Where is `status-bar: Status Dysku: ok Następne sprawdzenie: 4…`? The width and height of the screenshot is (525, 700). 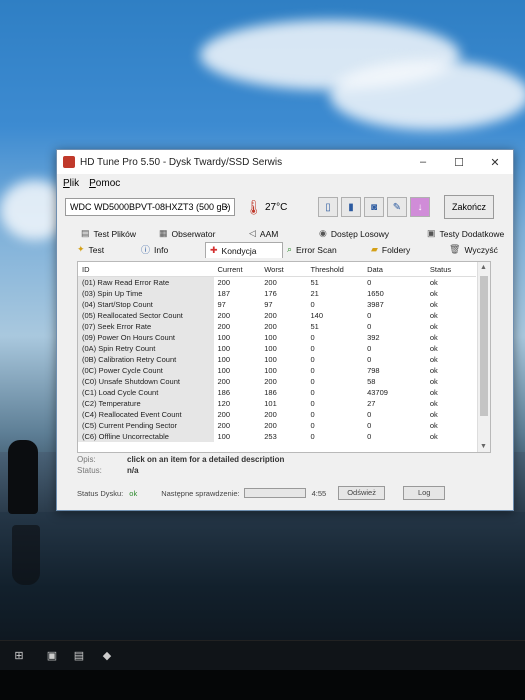
status-bar: Status Dysku: ok Następne sprawdzenie: 4… is located at coordinates (283, 493).